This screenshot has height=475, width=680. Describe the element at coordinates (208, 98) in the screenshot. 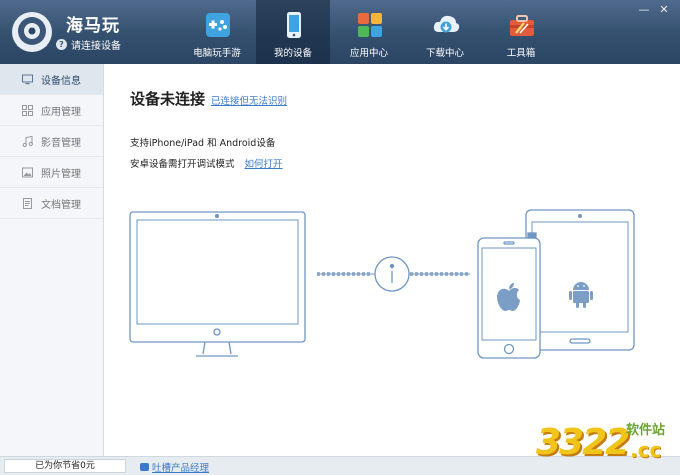

I see `title-row: 设备未连接 已连接但无法识别` at that location.